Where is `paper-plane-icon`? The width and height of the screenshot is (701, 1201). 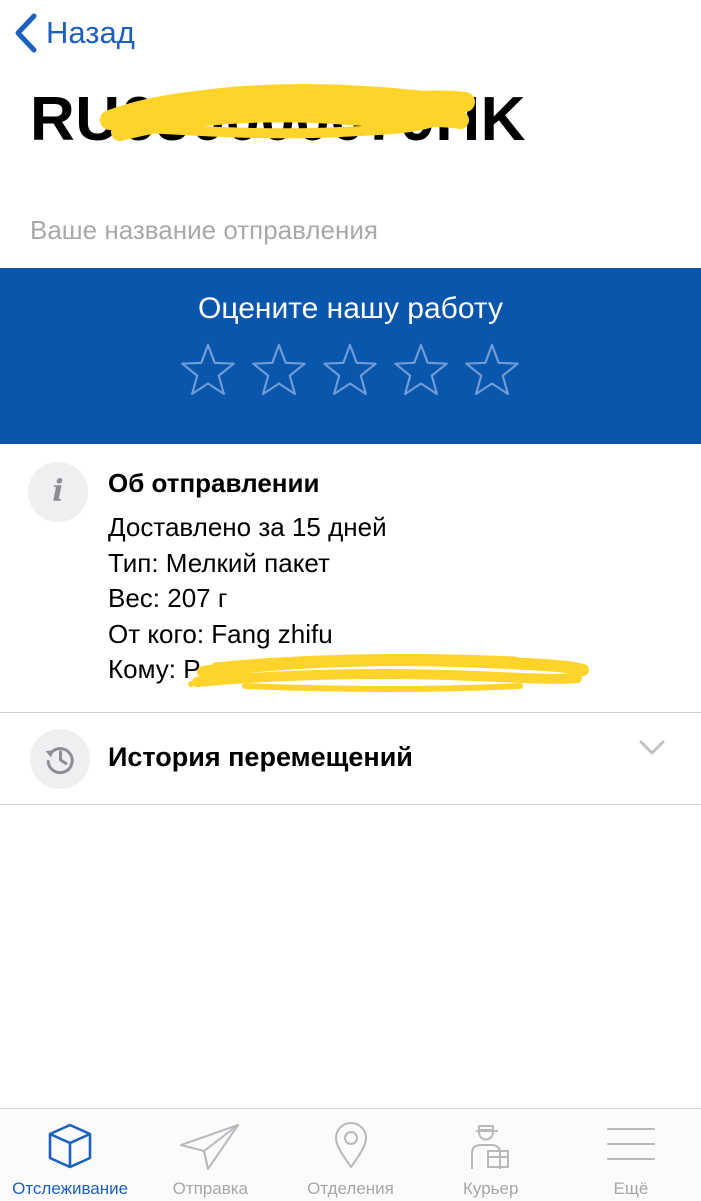
paper-plane-icon is located at coordinates (210, 1147).